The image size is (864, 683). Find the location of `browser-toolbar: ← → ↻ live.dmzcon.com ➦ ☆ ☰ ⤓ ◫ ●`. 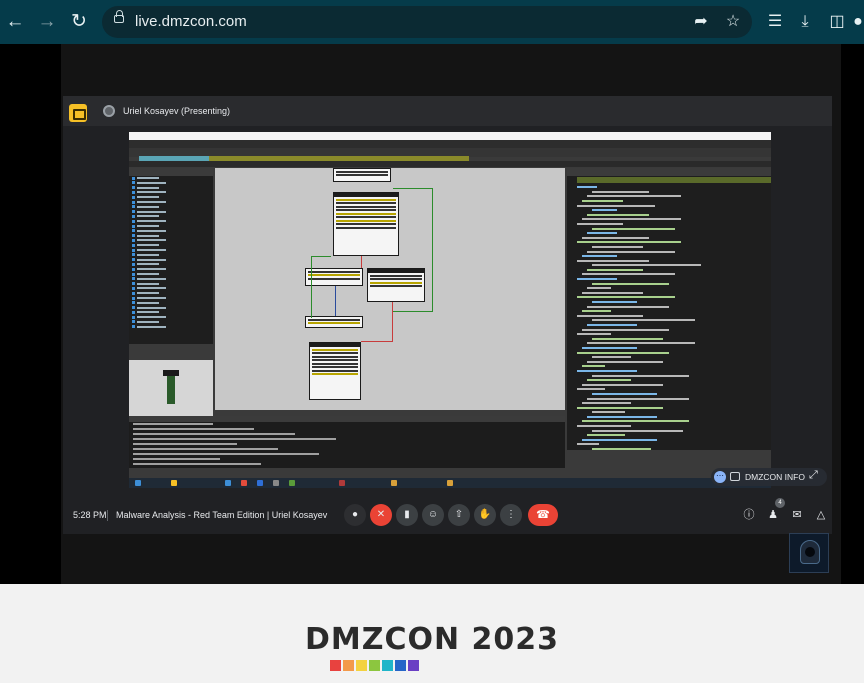

browser-toolbar: ← → ↻ live.dmzcon.com ➦ ☆ ☰ ⤓ ◫ ● is located at coordinates (432, 22).